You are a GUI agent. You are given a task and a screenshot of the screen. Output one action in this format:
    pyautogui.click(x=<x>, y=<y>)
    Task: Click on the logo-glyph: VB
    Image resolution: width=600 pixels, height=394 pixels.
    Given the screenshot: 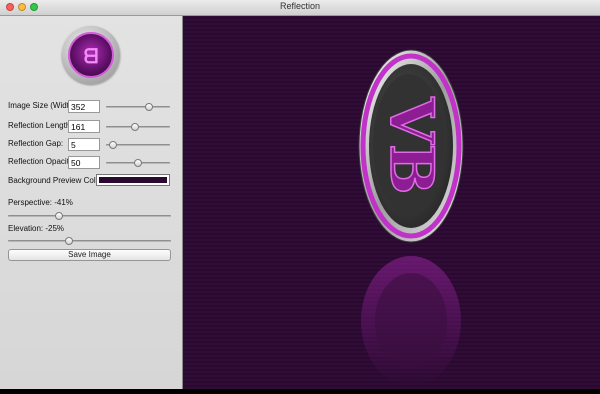 What is the action you would take?
    pyautogui.click(x=411, y=145)
    